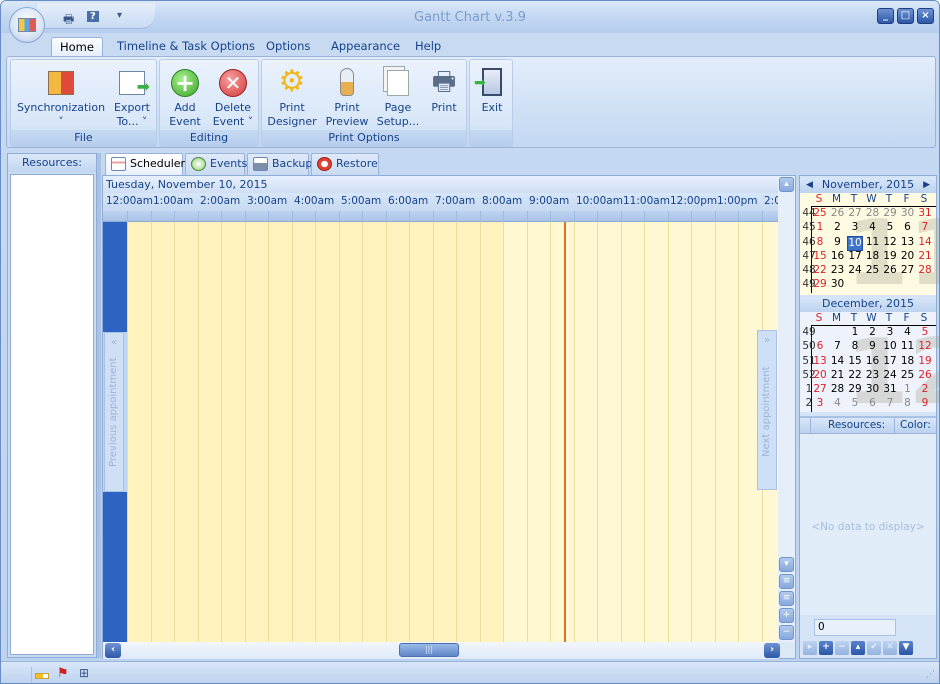 This screenshot has height=684, width=940. I want to click on delete-record-button: −, so click(842, 648).